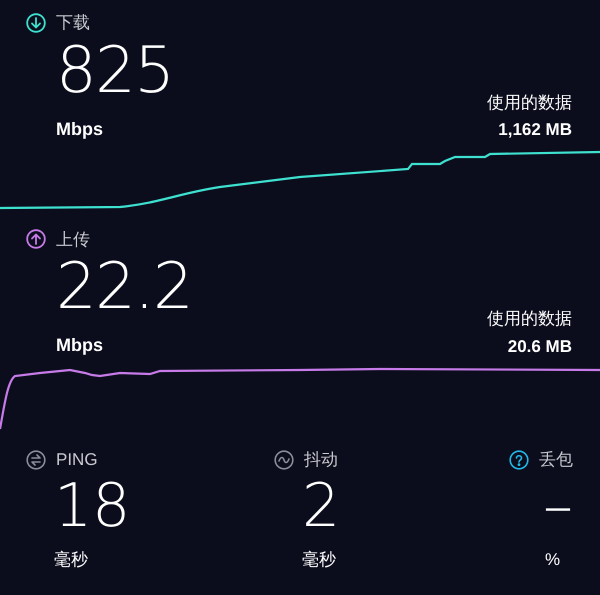 The image size is (600, 595). I want to click on metric-value: 2, so click(321, 505).